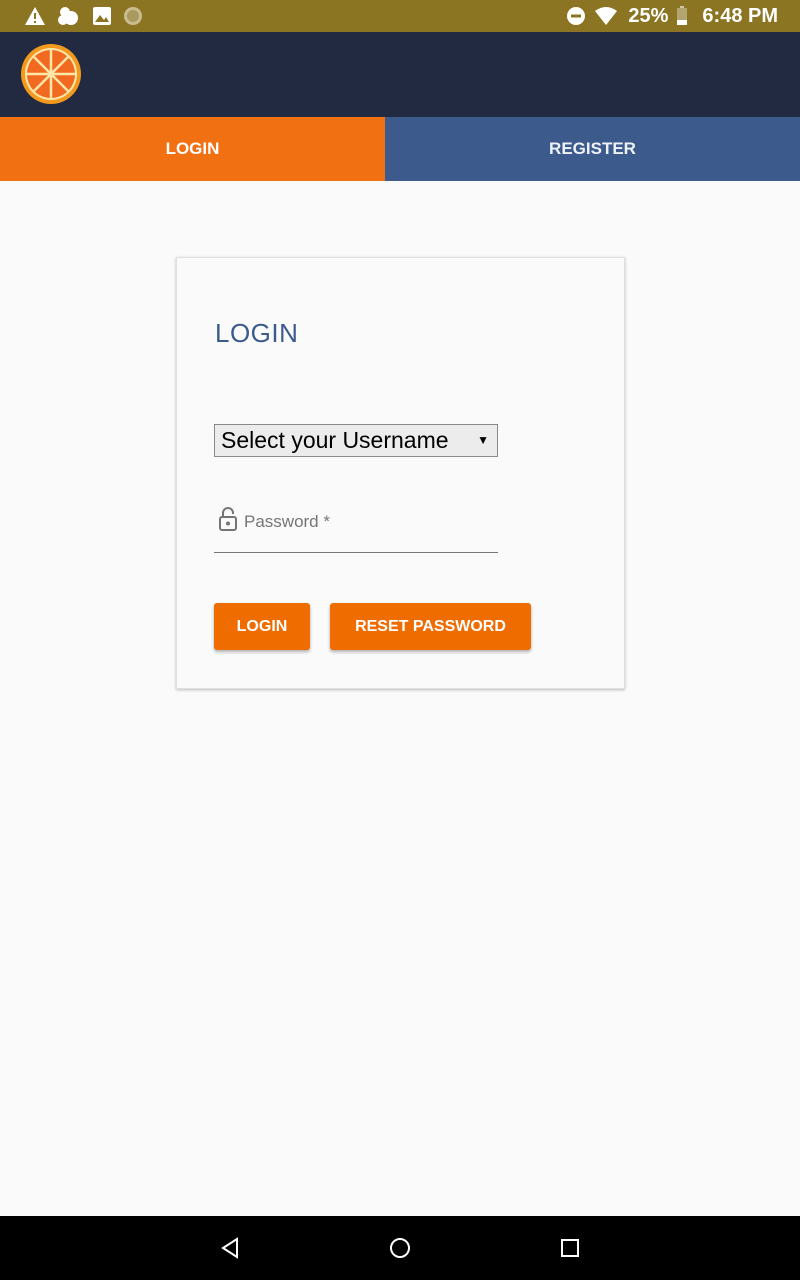 The height and width of the screenshot is (1280, 800). I want to click on recents-icon, so click(570, 1248).